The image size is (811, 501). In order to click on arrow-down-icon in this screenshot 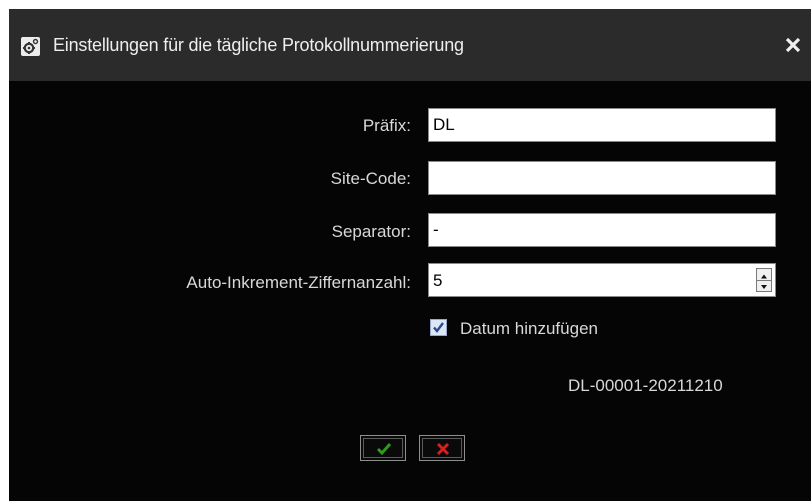, I will do `click(764, 287)`.